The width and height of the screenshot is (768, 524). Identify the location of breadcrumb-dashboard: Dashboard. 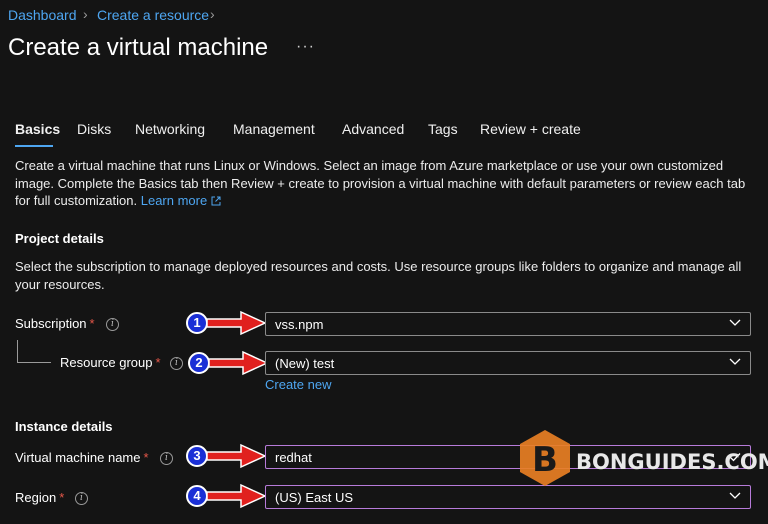
(42, 15).